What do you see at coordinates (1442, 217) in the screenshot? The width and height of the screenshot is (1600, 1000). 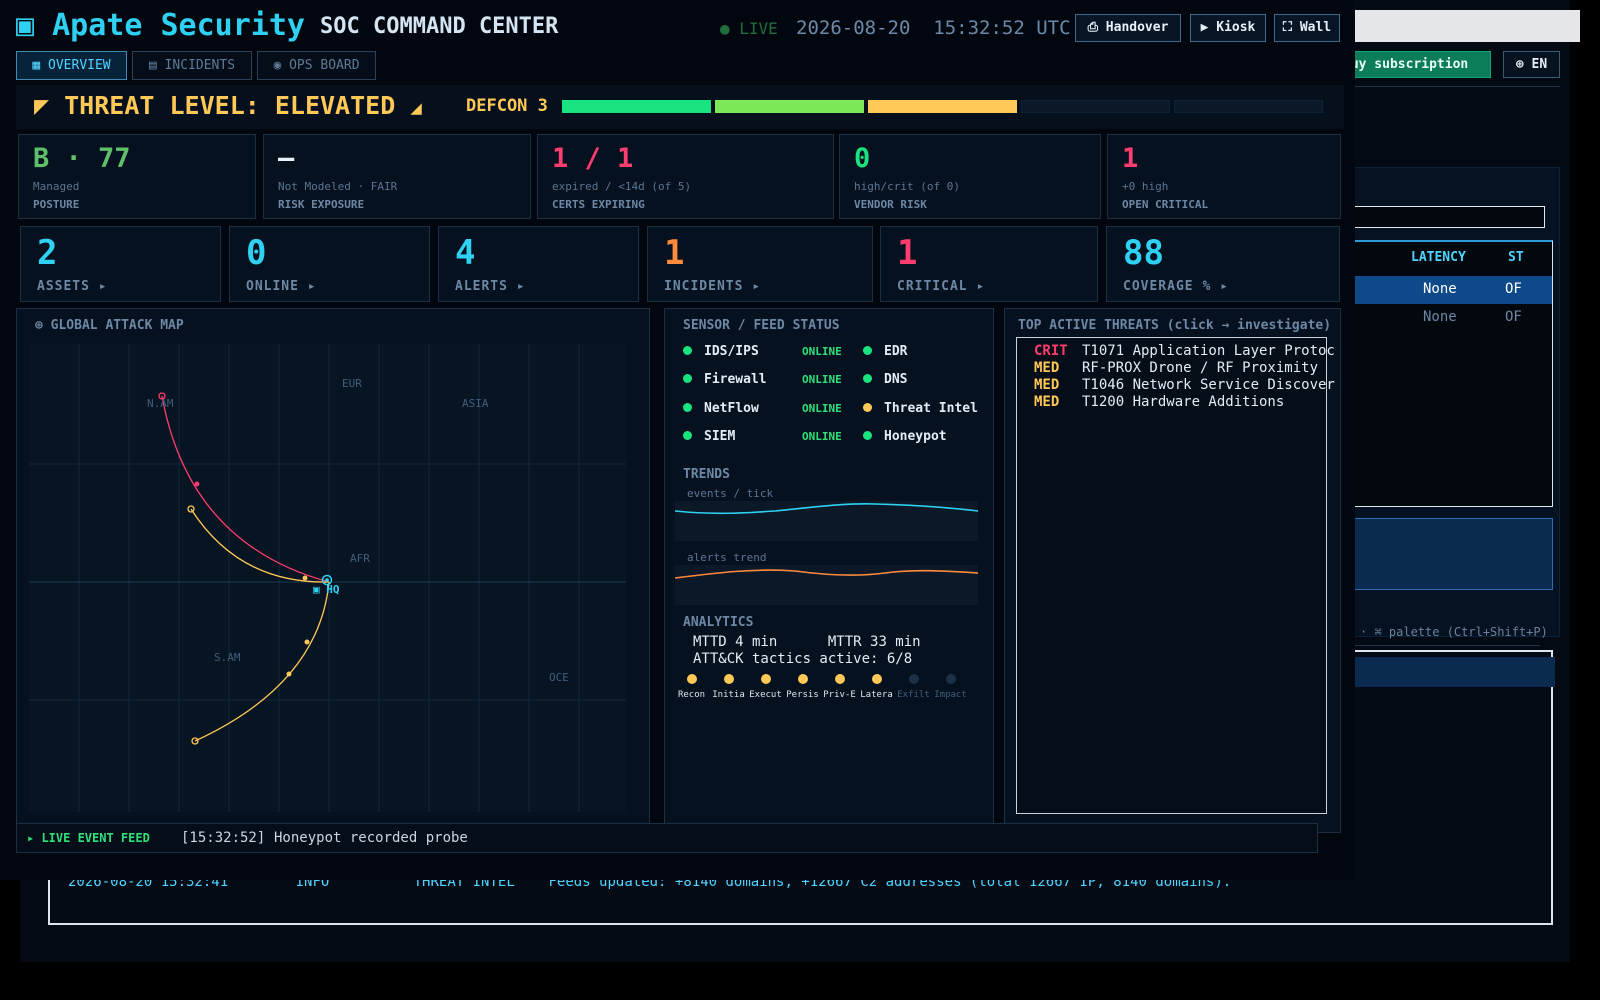 I see `background-filter-input` at bounding box center [1442, 217].